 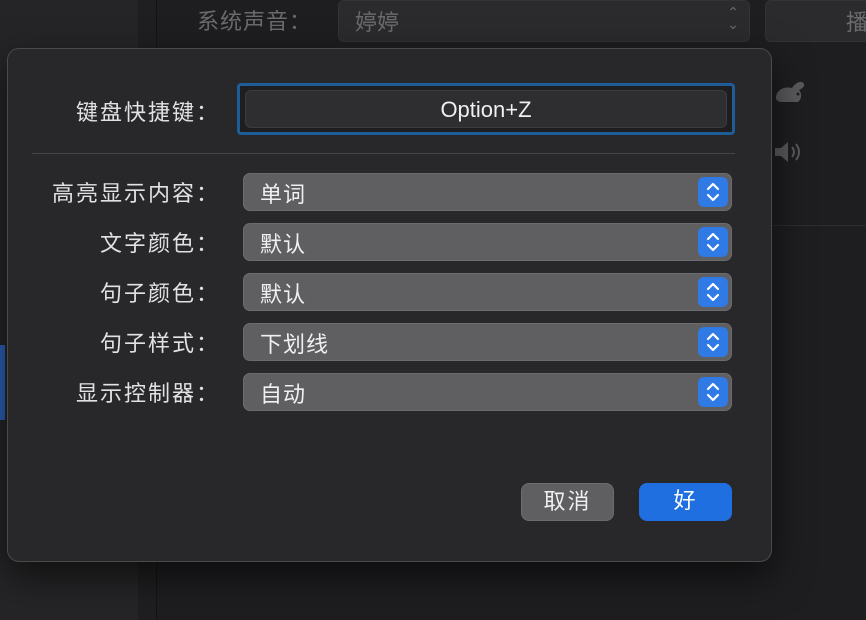 I want to click on shortcut-focus-ring: Option+Z, so click(x=486, y=109).